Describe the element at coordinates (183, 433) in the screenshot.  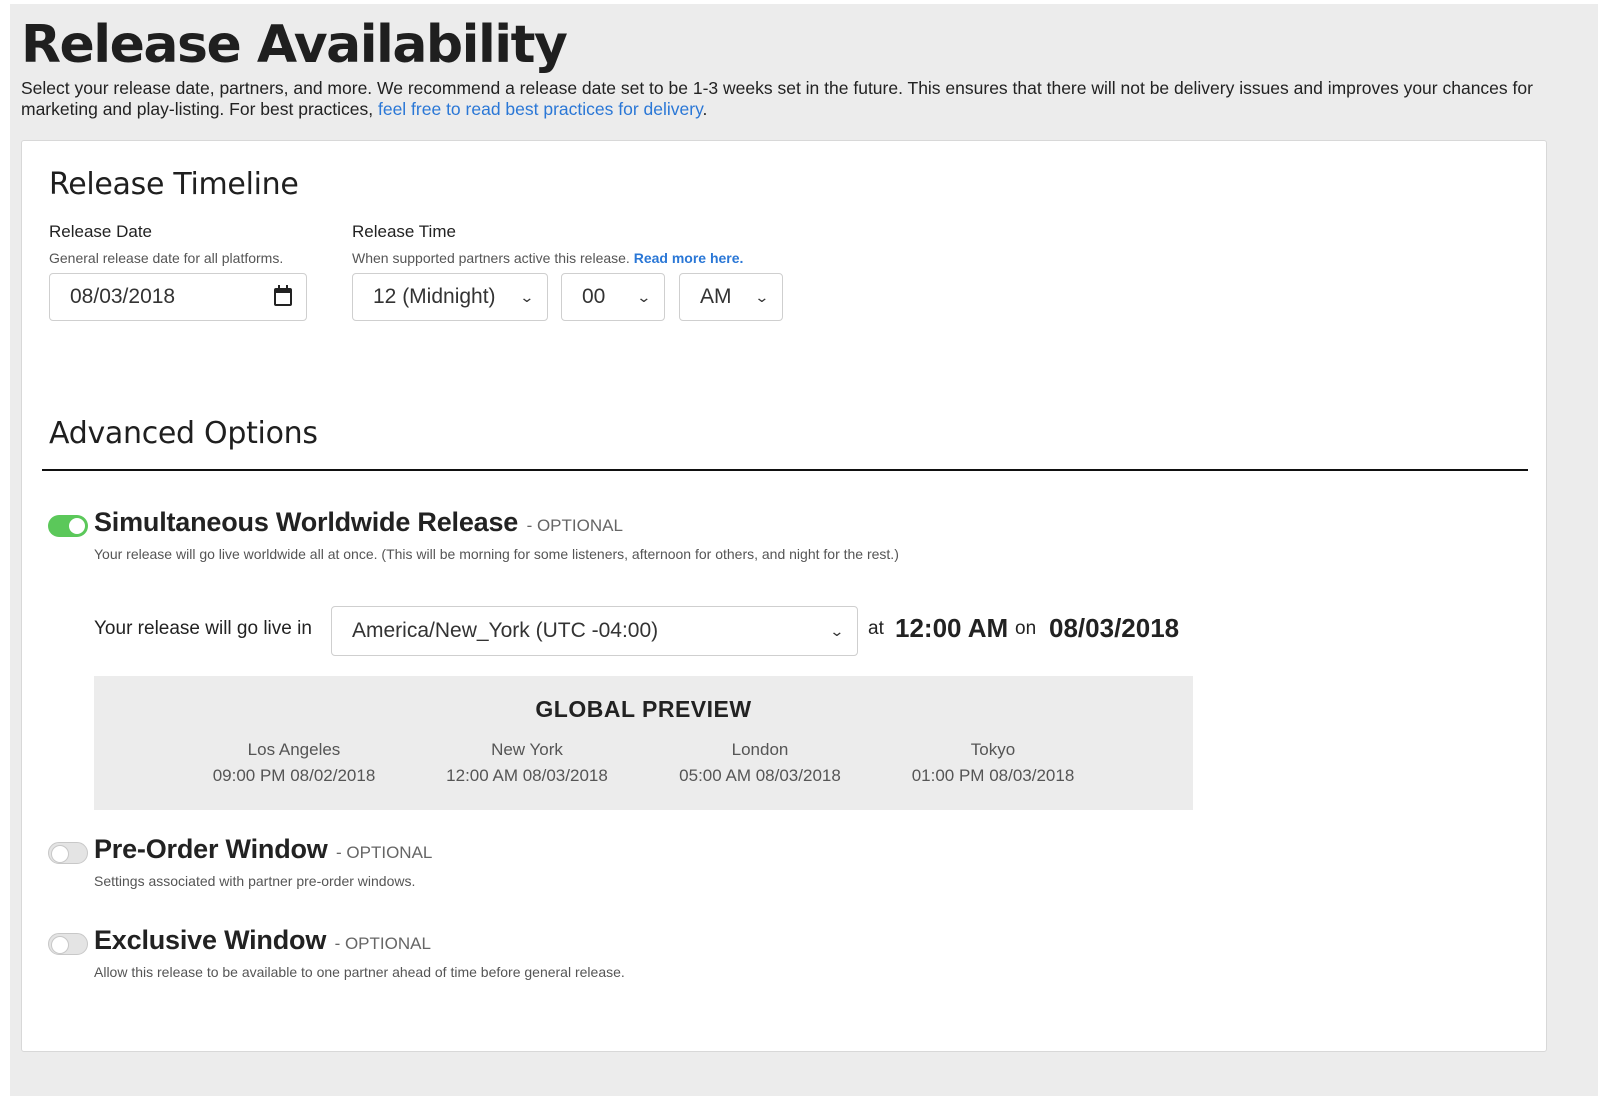
I see `advanced-options-title: Advanced Options` at that location.